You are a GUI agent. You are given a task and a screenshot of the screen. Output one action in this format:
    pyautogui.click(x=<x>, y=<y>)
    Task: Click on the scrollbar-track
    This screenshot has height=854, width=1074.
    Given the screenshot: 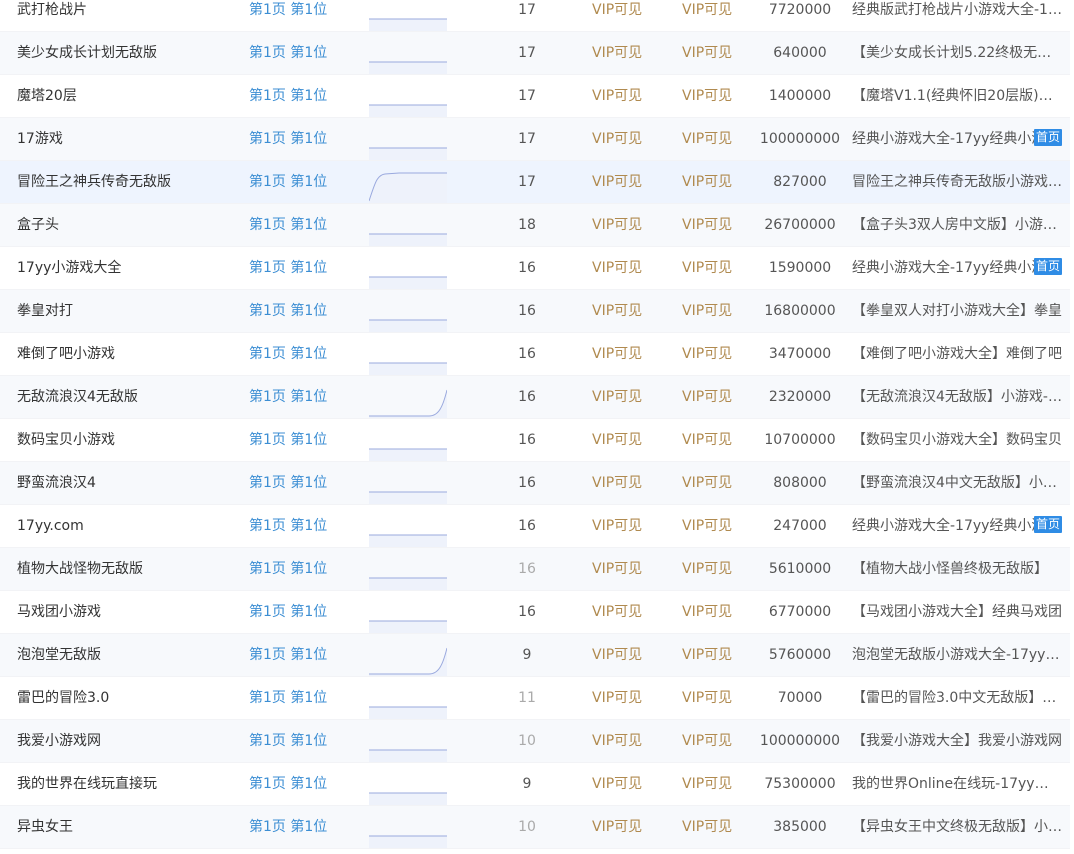 What is the action you would take?
    pyautogui.click(x=1072, y=427)
    